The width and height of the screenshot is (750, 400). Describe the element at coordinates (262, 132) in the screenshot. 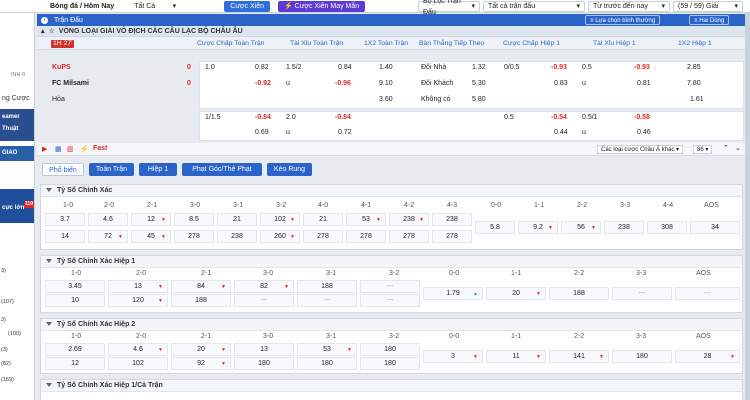

I see `odds-value: 0.69` at that location.